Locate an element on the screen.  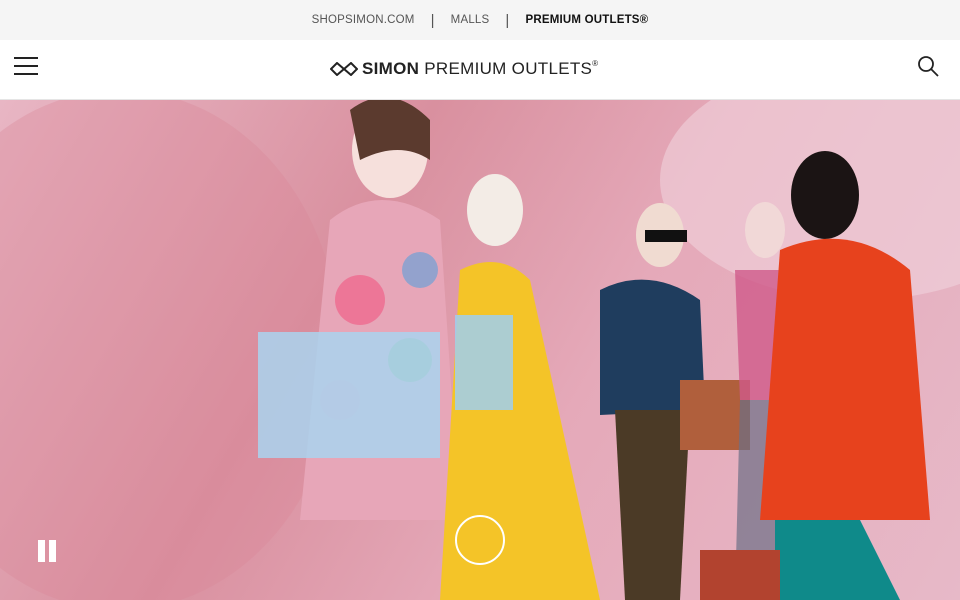
logo-text: SIMON PREMIUM OUTLETS® is located at coordinates (480, 68).